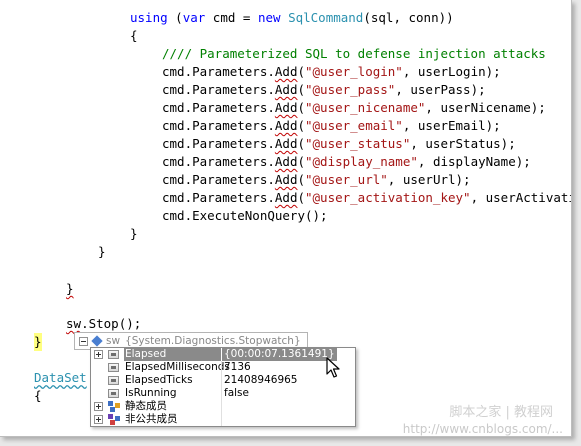 Image resolution: width=581 pixels, height=446 pixels. I want to click on code-line-stopwatch-stop: sw.Stop();, so click(103, 324).